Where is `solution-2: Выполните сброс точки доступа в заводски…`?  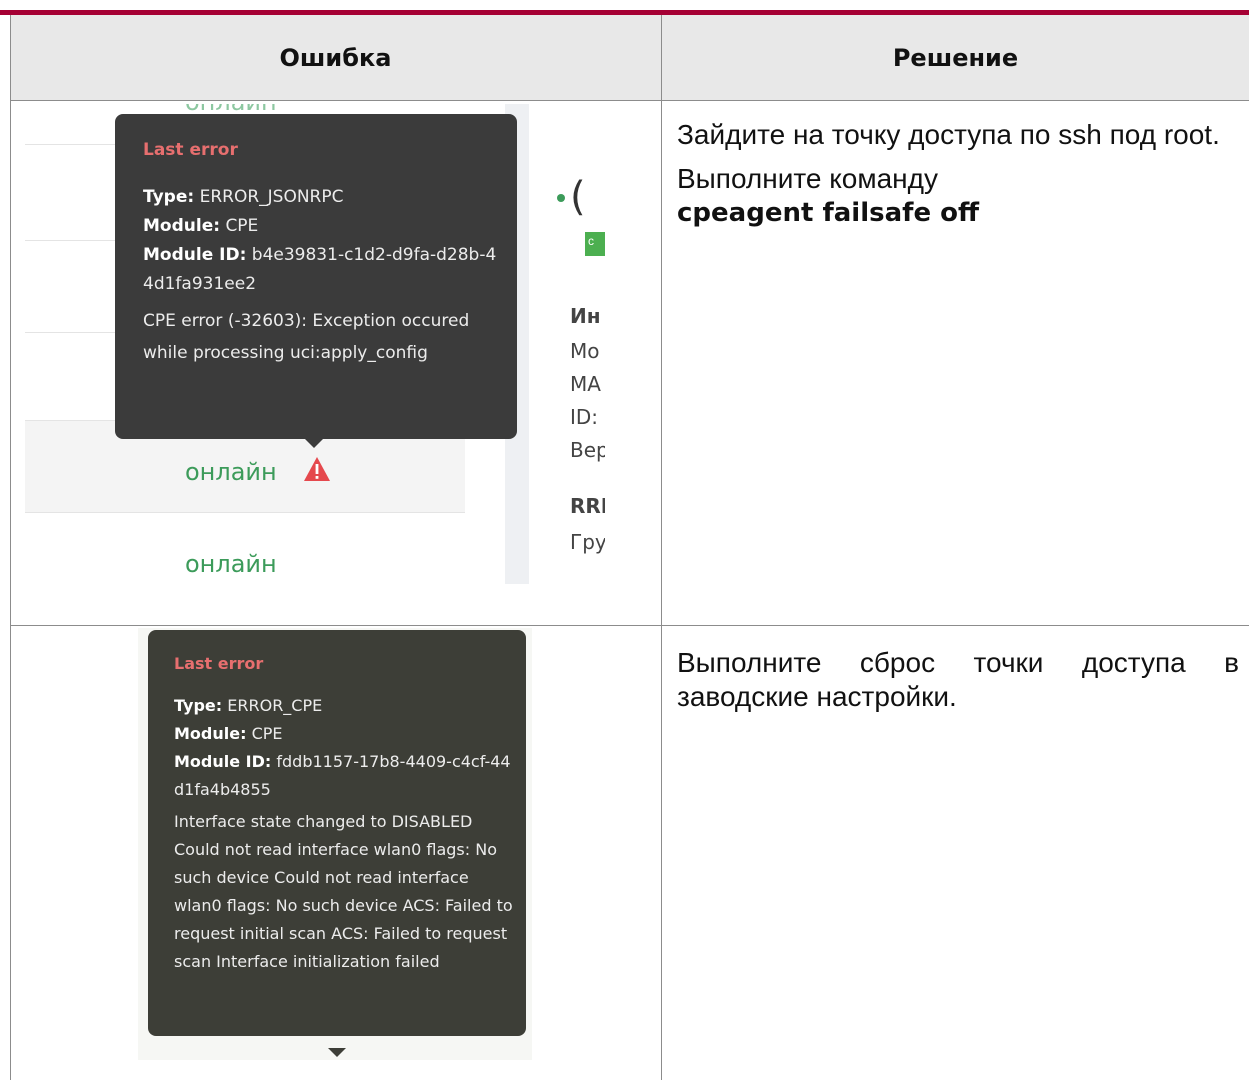 solution-2: Выполните сброс точки доступа в заводски… is located at coordinates (958, 680).